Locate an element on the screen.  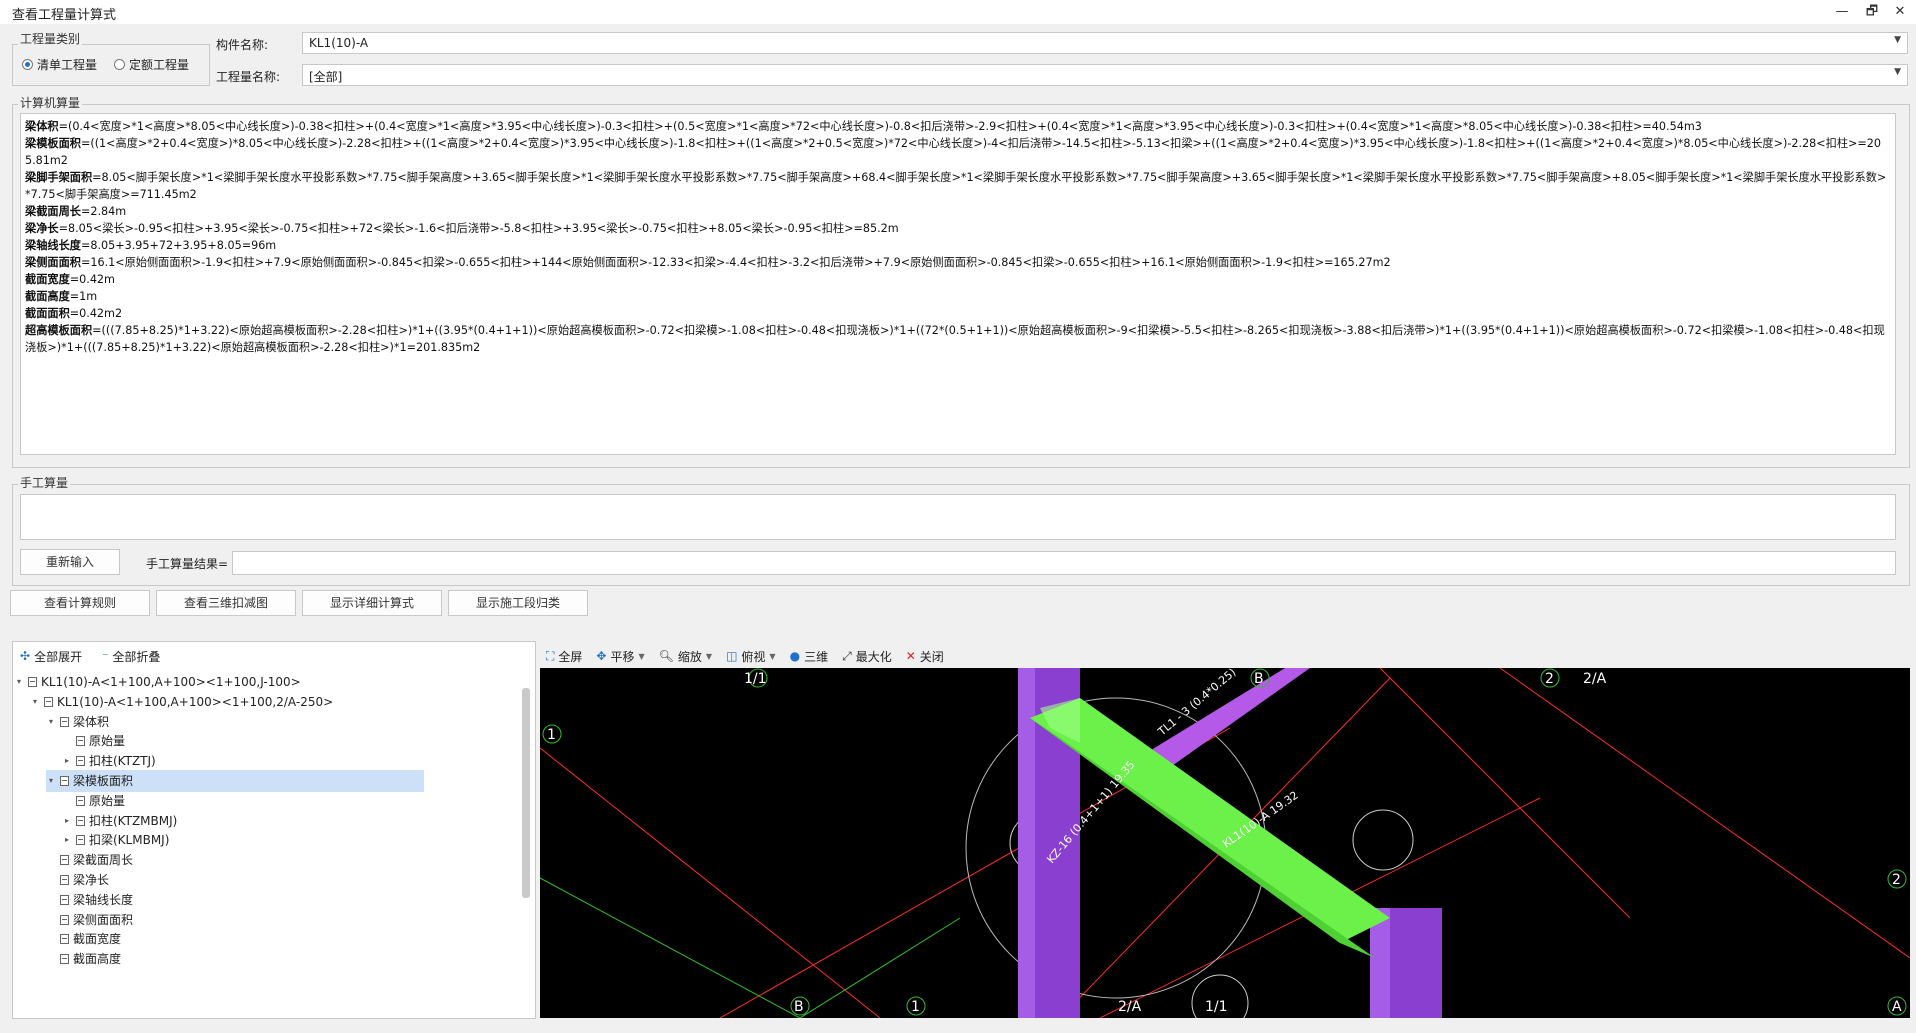
quantity-type-label: 工程量类别 is located at coordinates (50, 38).